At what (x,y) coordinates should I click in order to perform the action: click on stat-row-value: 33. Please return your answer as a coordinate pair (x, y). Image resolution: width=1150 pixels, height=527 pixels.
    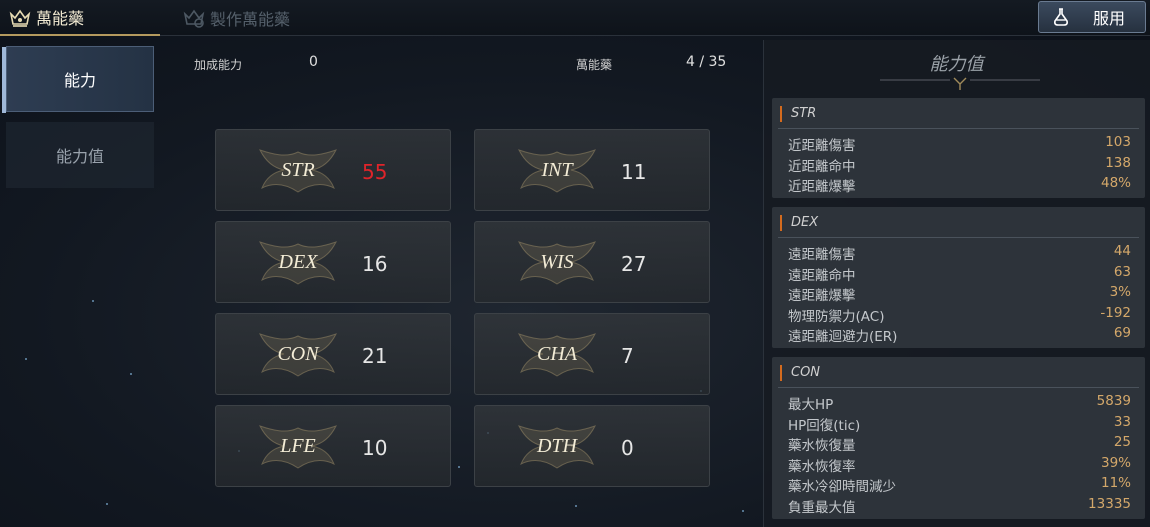
    Looking at the image, I should click on (1122, 421).